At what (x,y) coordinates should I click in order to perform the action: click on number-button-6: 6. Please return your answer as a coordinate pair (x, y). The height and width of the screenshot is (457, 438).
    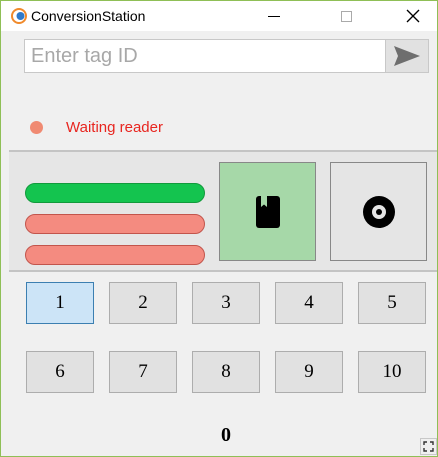
    Looking at the image, I should click on (60, 372).